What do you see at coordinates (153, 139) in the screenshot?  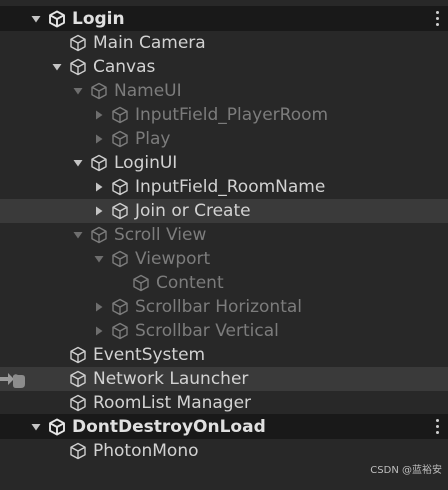 I see `item-label: Play` at bounding box center [153, 139].